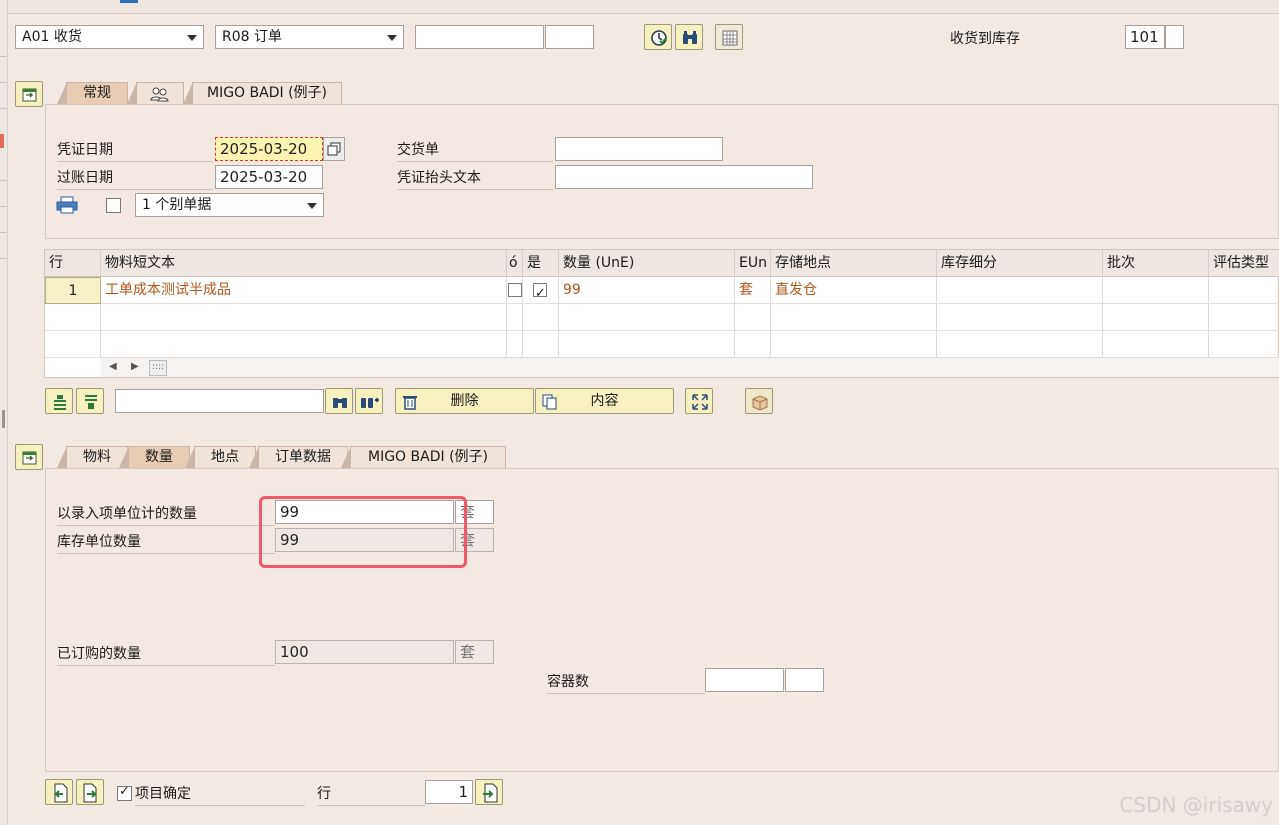  I want to click on tab-order-data-label: 订单数据, so click(303, 457).